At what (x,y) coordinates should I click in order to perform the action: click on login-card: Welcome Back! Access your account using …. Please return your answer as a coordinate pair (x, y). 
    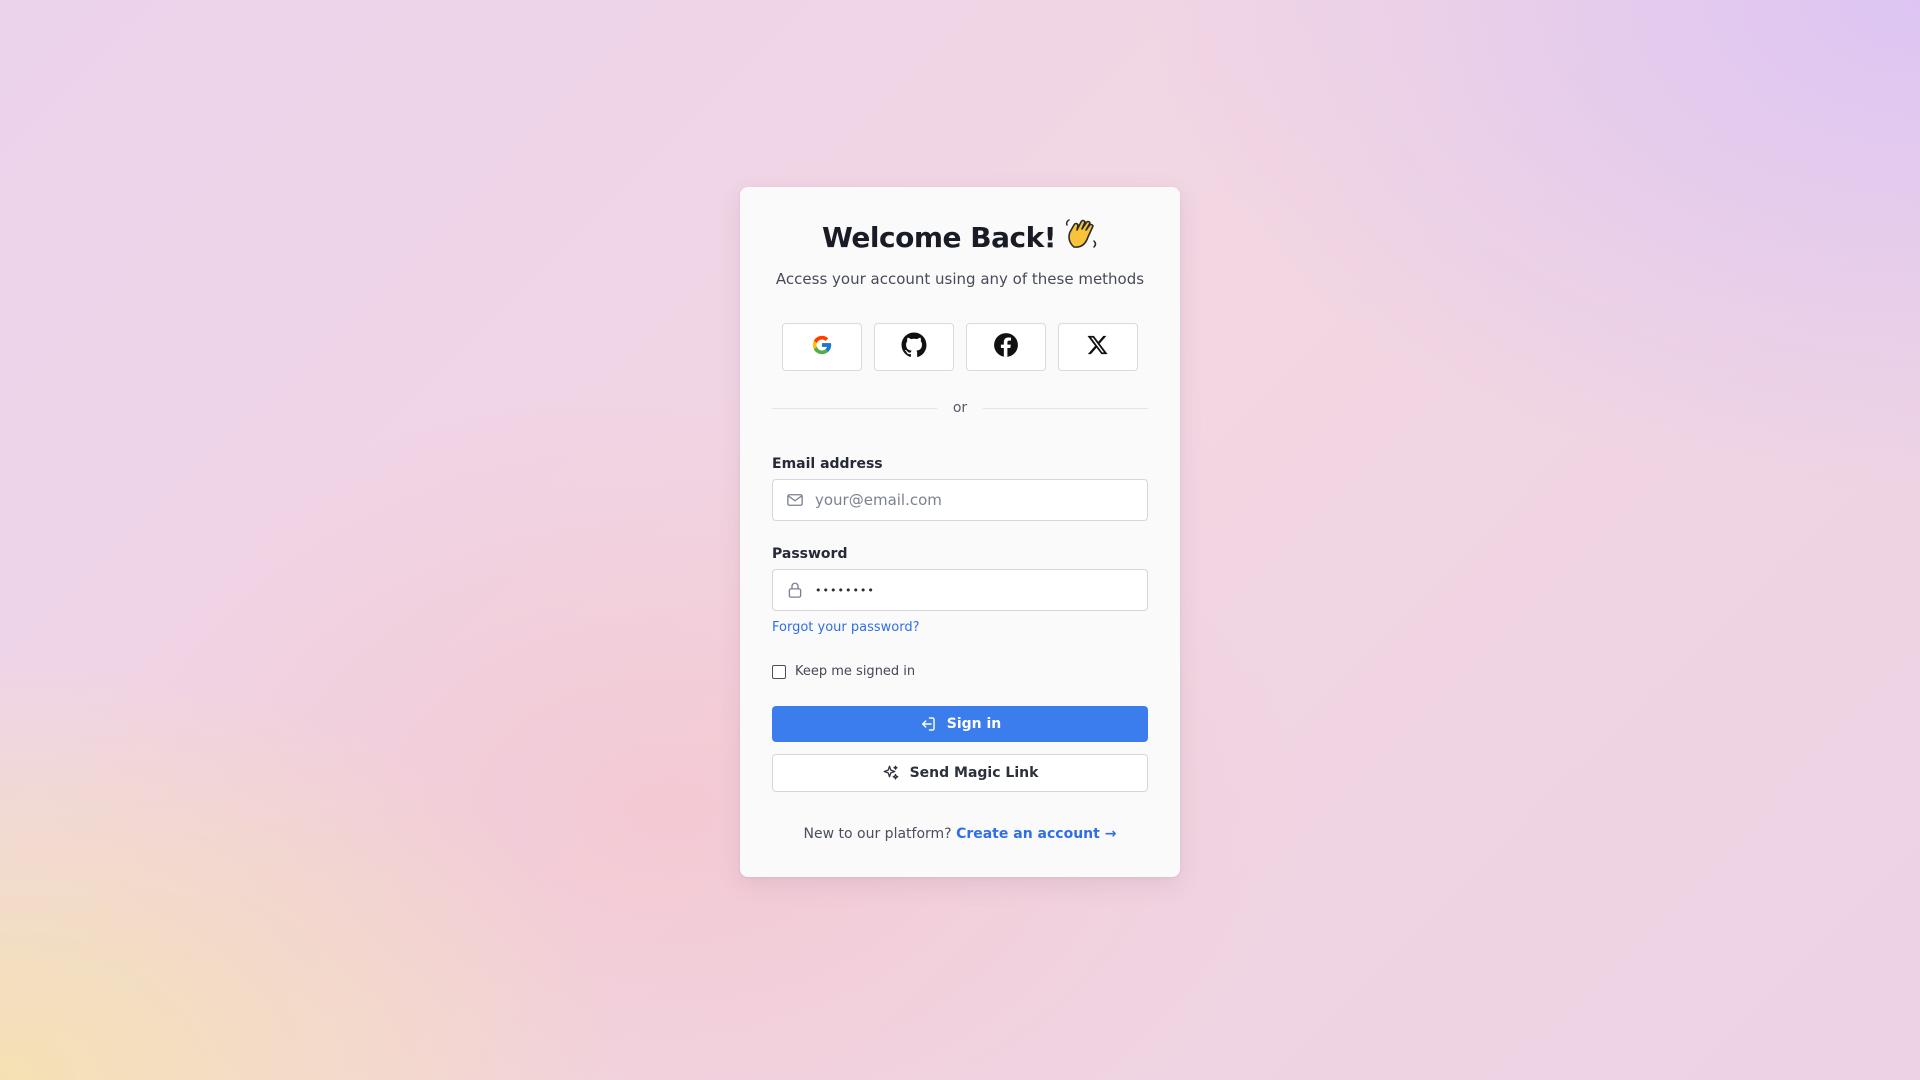
    Looking at the image, I should click on (960, 532).